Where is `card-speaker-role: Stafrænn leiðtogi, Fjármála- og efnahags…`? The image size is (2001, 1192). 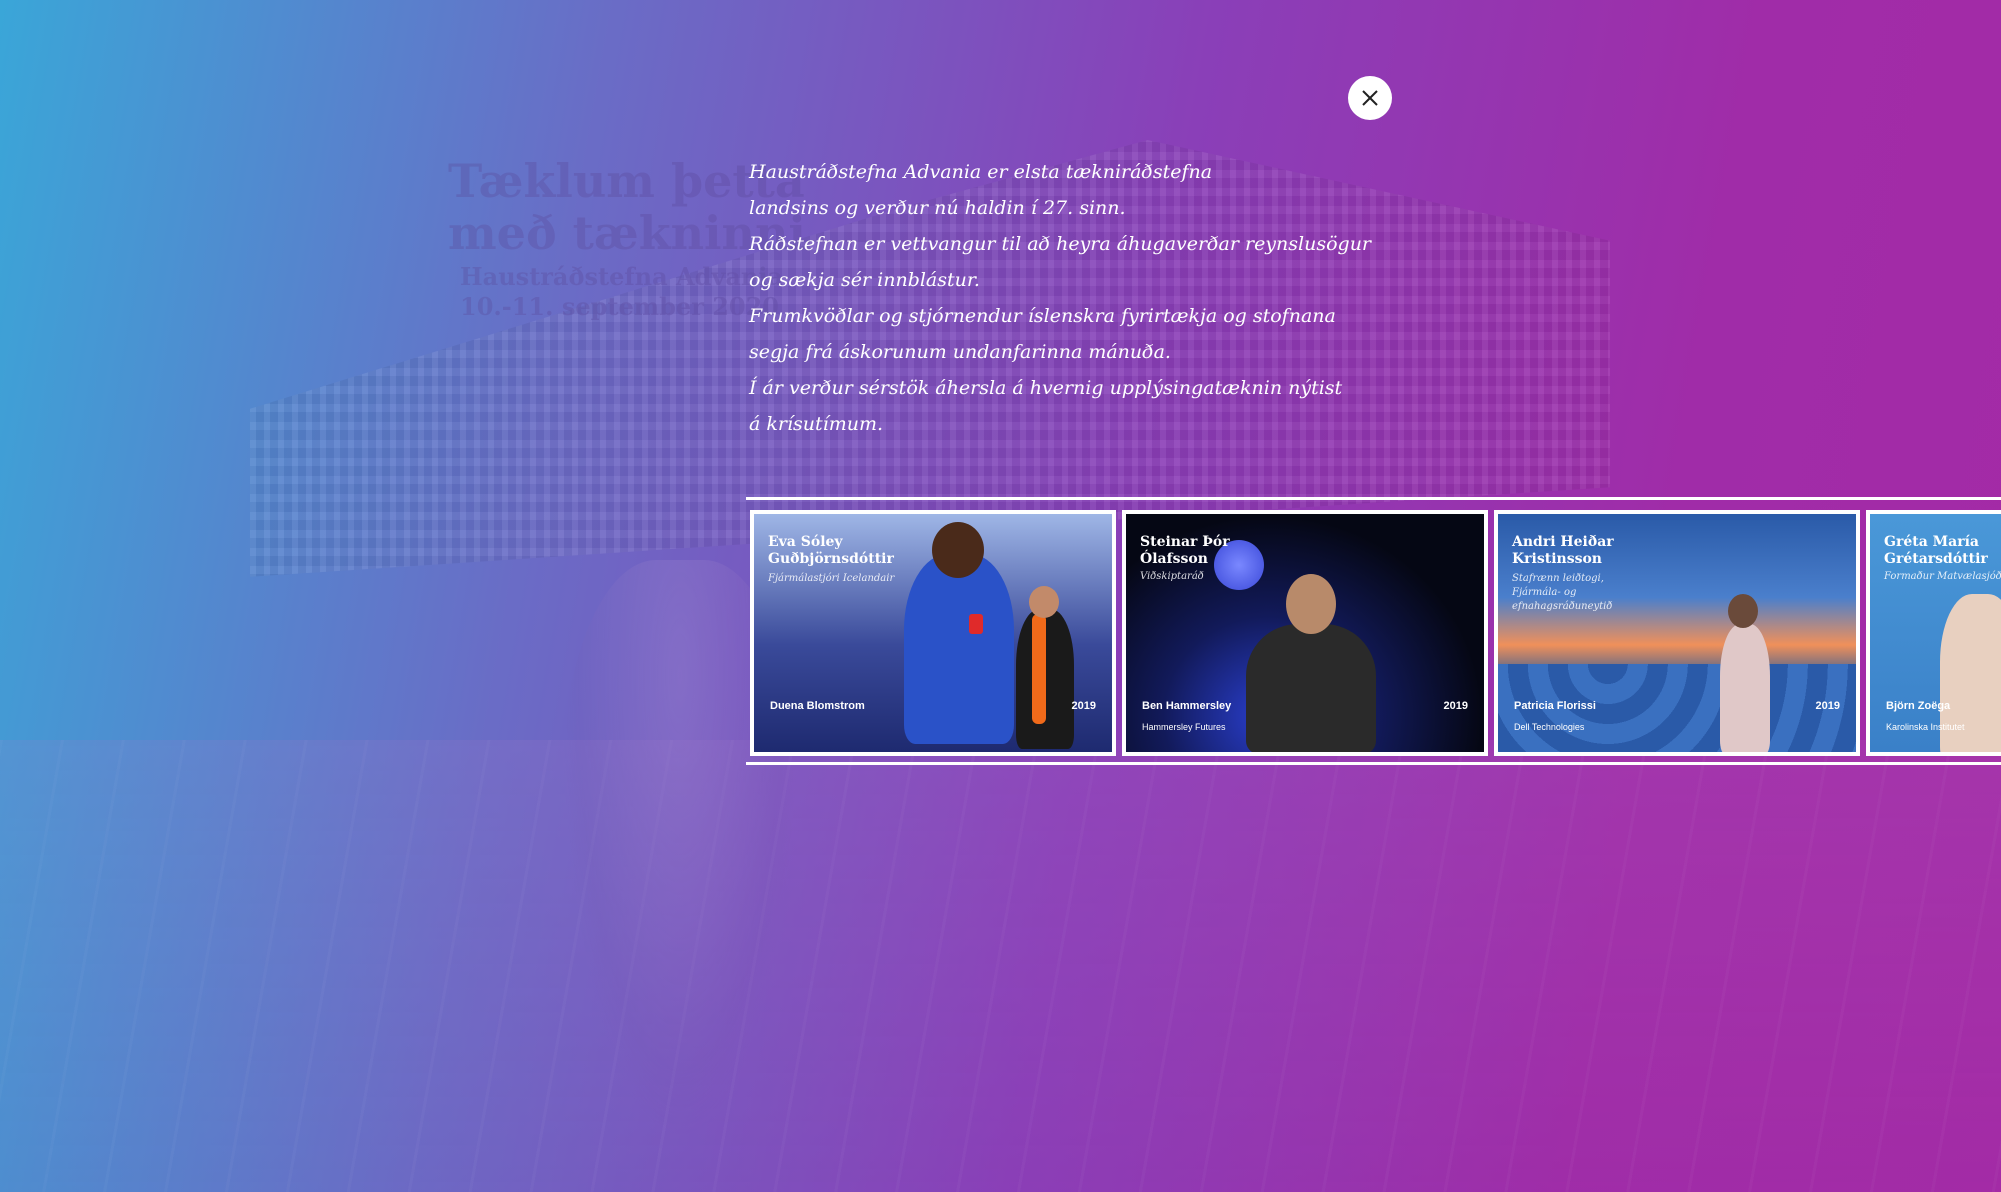 card-speaker-role: Stafrænn leiðtogi, Fjármála- og efnahags… is located at coordinates (1562, 592).